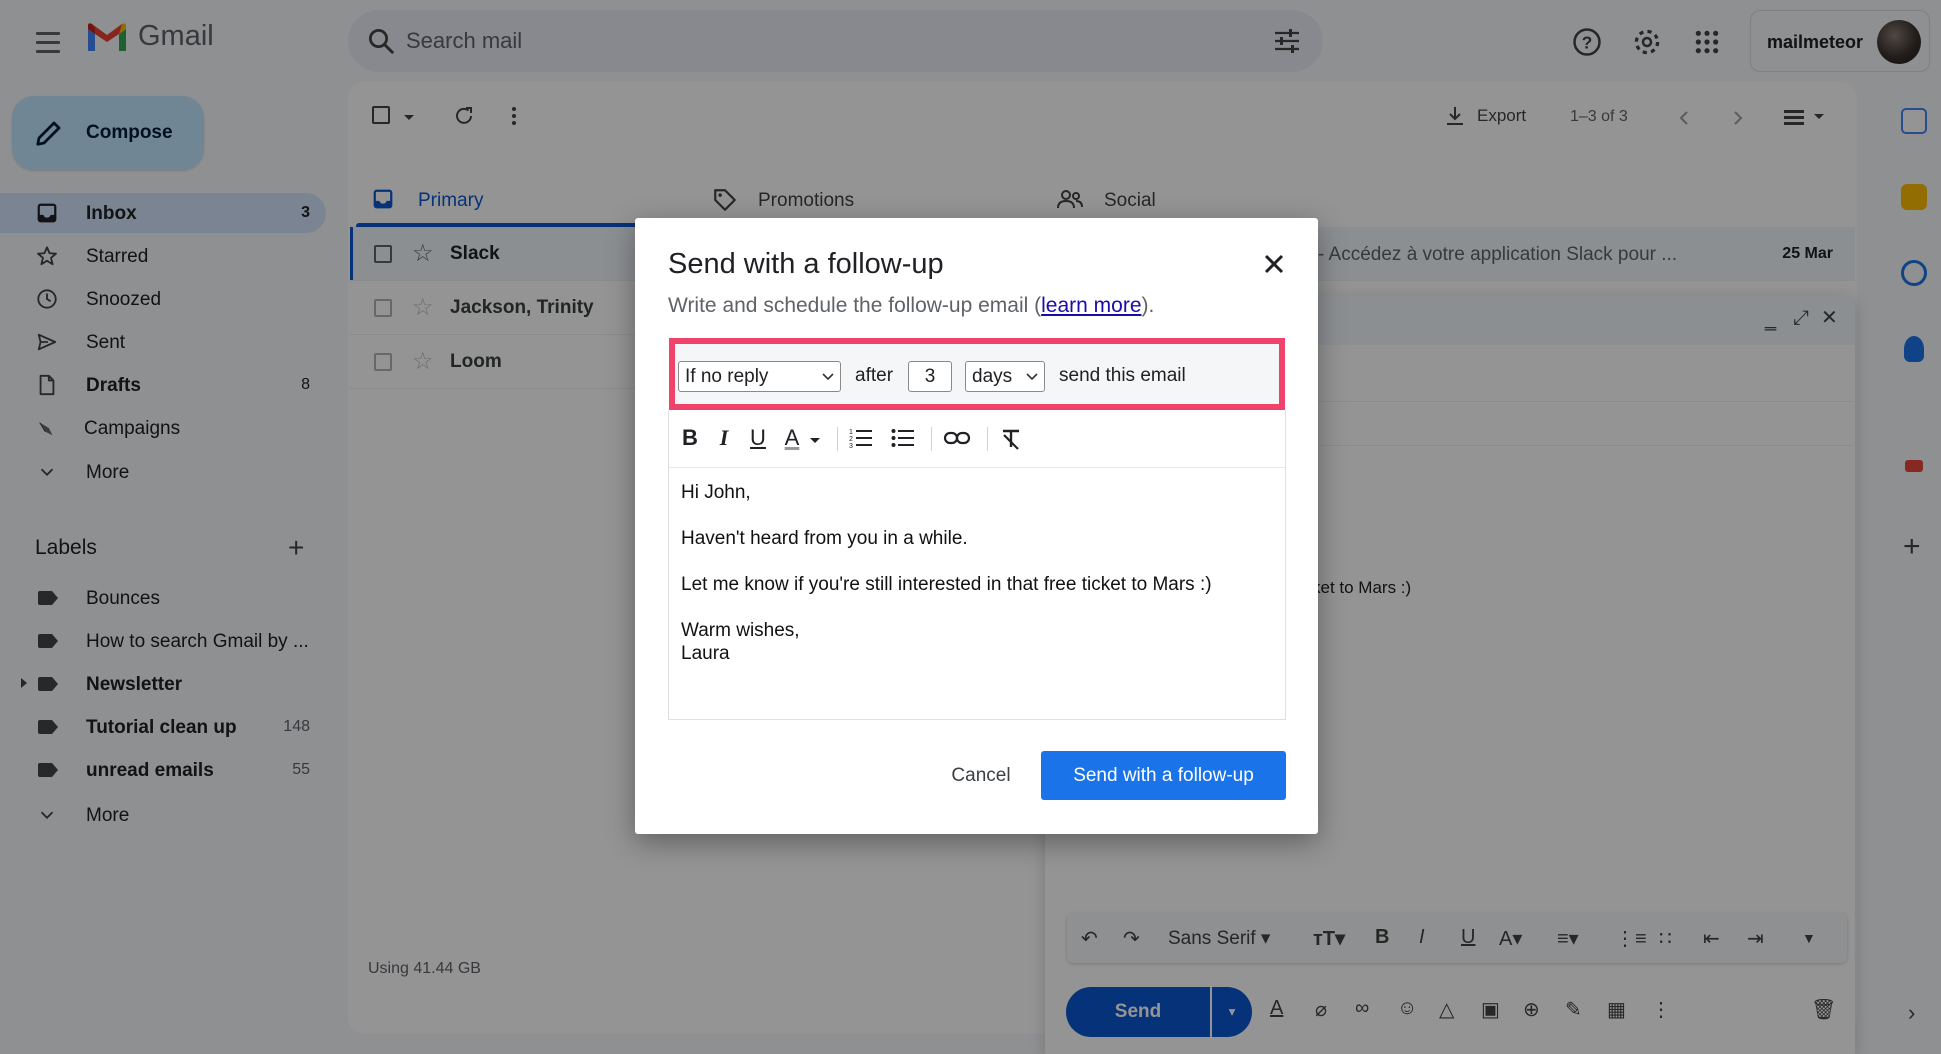 The image size is (1941, 1054). Describe the element at coordinates (855, 305) in the screenshot. I see `subtitle-text: Write and schedule the follow-up email (` at that location.